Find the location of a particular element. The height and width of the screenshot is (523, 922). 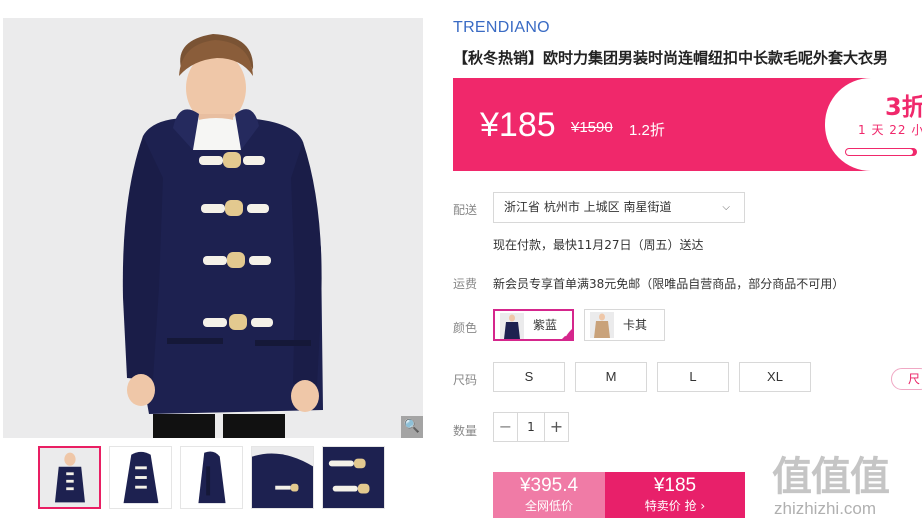

buy-now-button: ¥185 特卖价 抢 › is located at coordinates (675, 495).